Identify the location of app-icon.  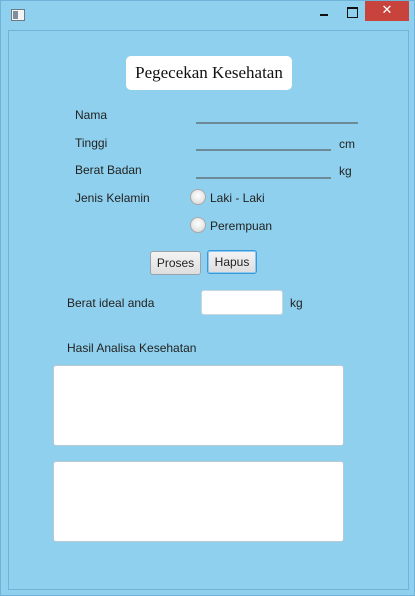
(18, 15).